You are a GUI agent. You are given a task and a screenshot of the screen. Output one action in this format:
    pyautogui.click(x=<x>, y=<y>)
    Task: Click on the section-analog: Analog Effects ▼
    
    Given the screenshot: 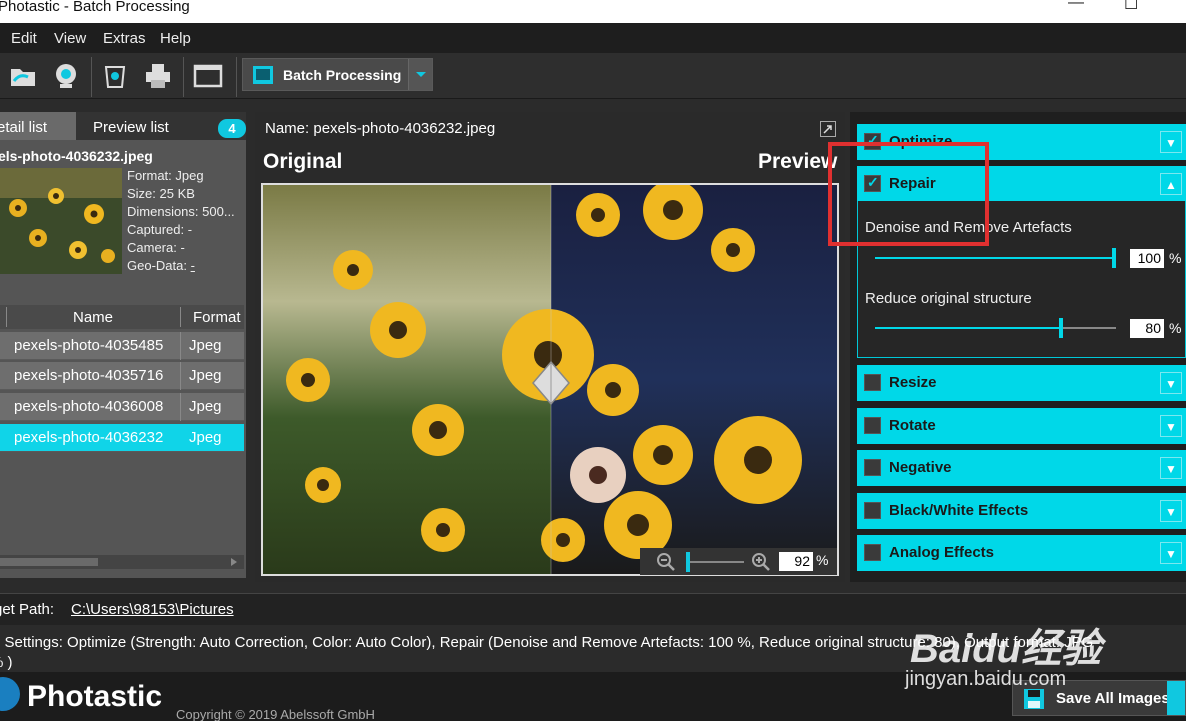 What is the action you would take?
    pyautogui.click(x=1021, y=553)
    